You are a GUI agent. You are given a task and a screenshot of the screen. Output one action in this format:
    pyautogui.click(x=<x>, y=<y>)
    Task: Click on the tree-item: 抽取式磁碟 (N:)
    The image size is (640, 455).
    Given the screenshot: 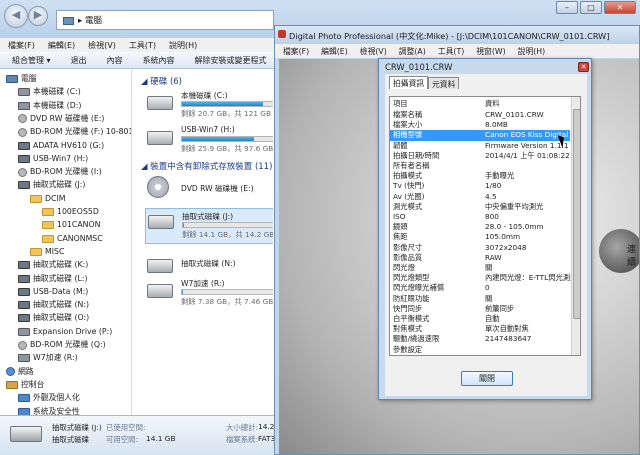 What is the action you would take?
    pyautogui.click(x=53, y=304)
    